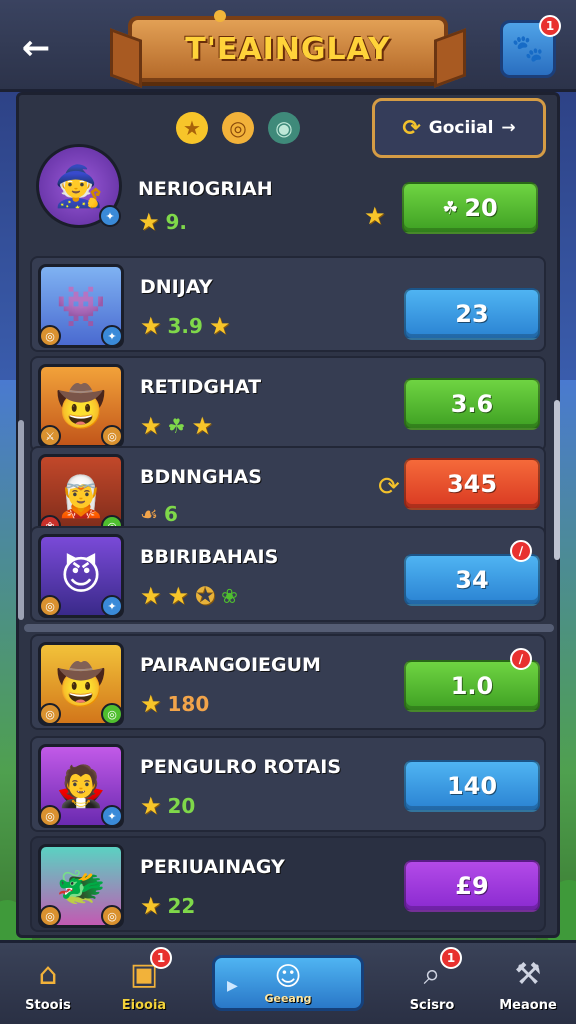 This screenshot has height=1024, width=576. I want to click on coin-swirl-icon: ⟳, so click(411, 128).